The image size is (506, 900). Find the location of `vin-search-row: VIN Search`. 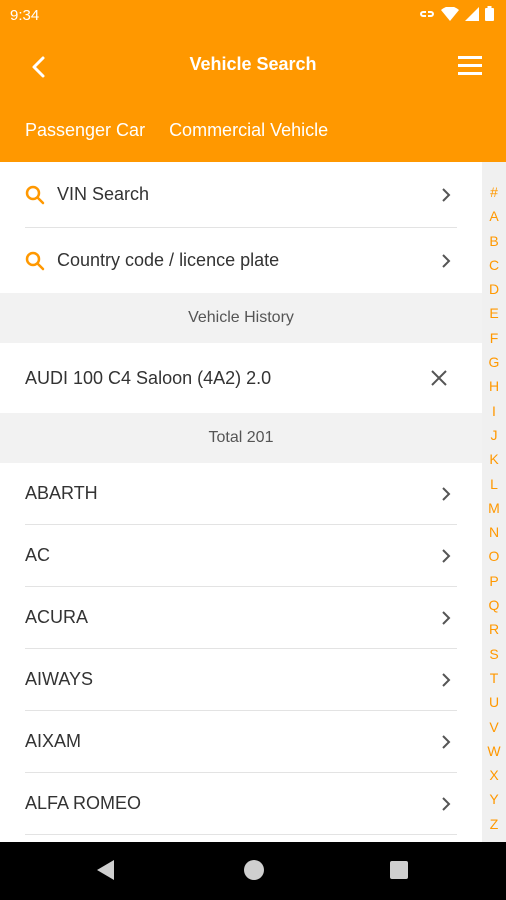

vin-search-row: VIN Search is located at coordinates (241, 194).